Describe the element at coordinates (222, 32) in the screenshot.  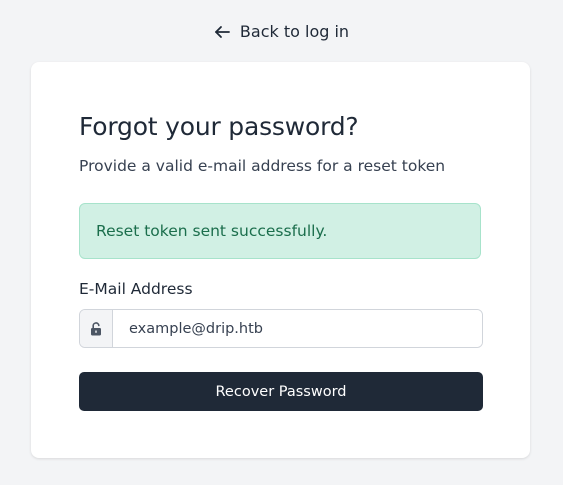
I see `arrow-left-icon` at that location.